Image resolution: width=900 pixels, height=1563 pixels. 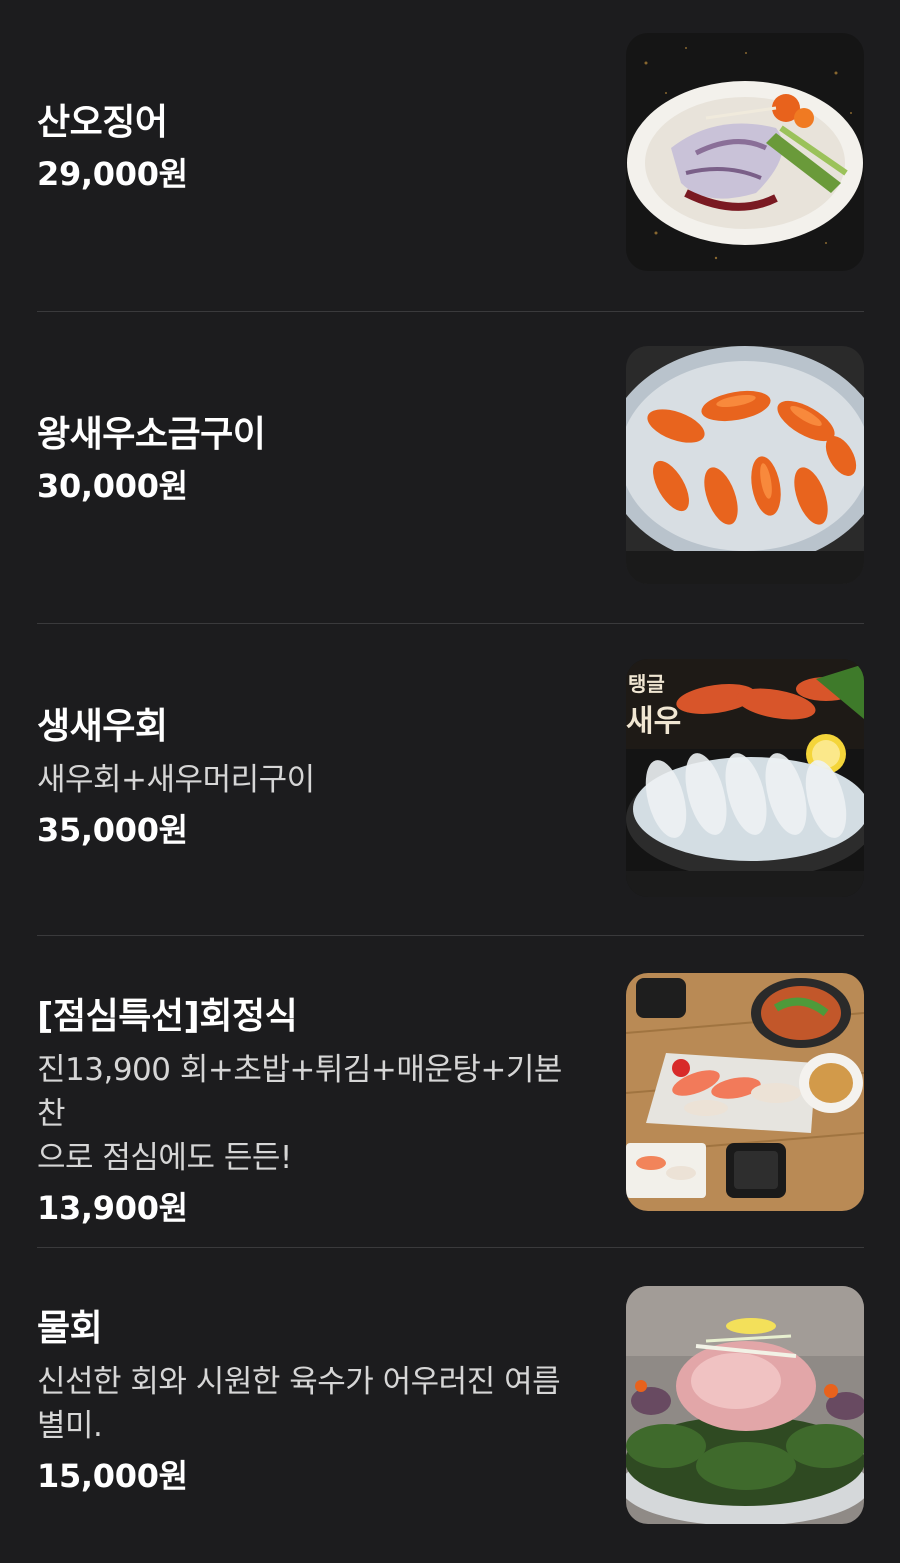 I want to click on grilled-prawns-photo, so click(x=745, y=465).